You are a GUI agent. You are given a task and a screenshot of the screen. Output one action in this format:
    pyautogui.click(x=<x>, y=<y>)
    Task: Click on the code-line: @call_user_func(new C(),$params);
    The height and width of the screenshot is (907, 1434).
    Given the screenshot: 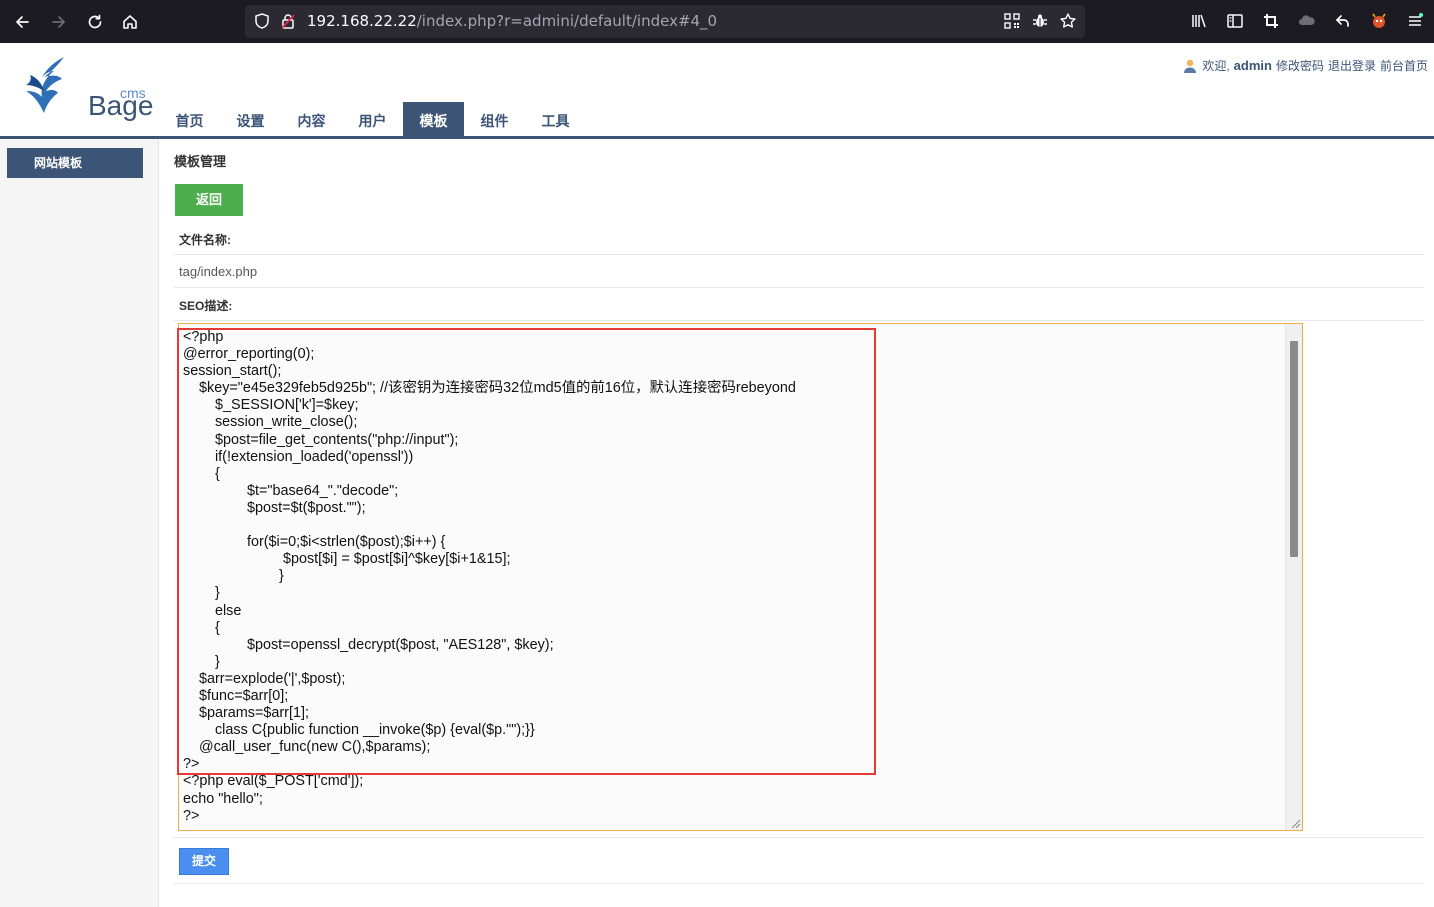 What is the action you would take?
    pyautogui.click(x=307, y=747)
    